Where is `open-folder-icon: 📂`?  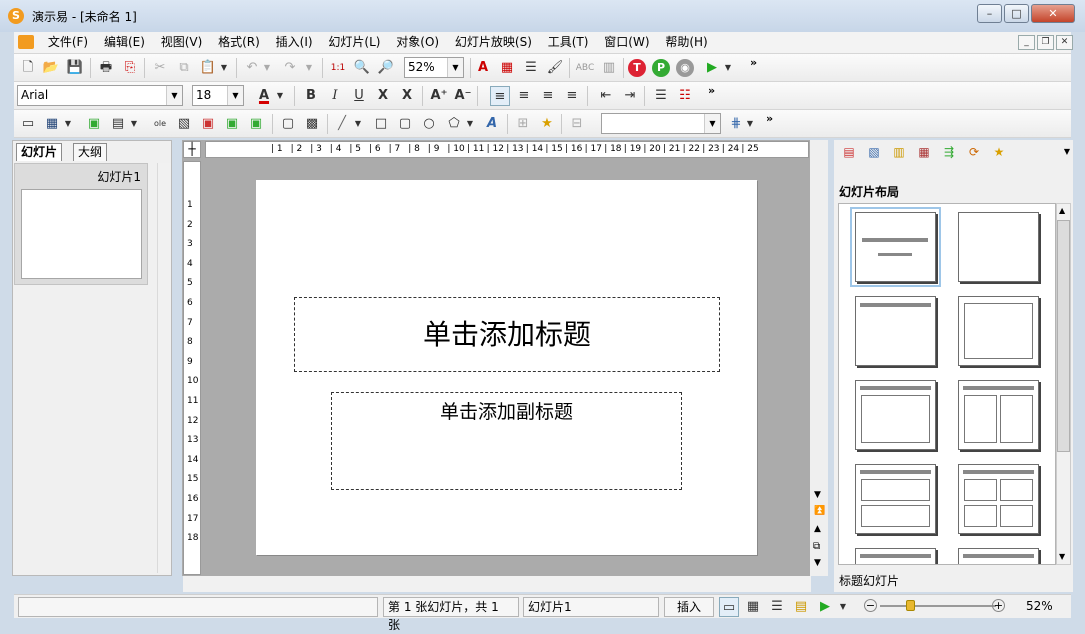 open-folder-icon: 📂 is located at coordinates (51, 68).